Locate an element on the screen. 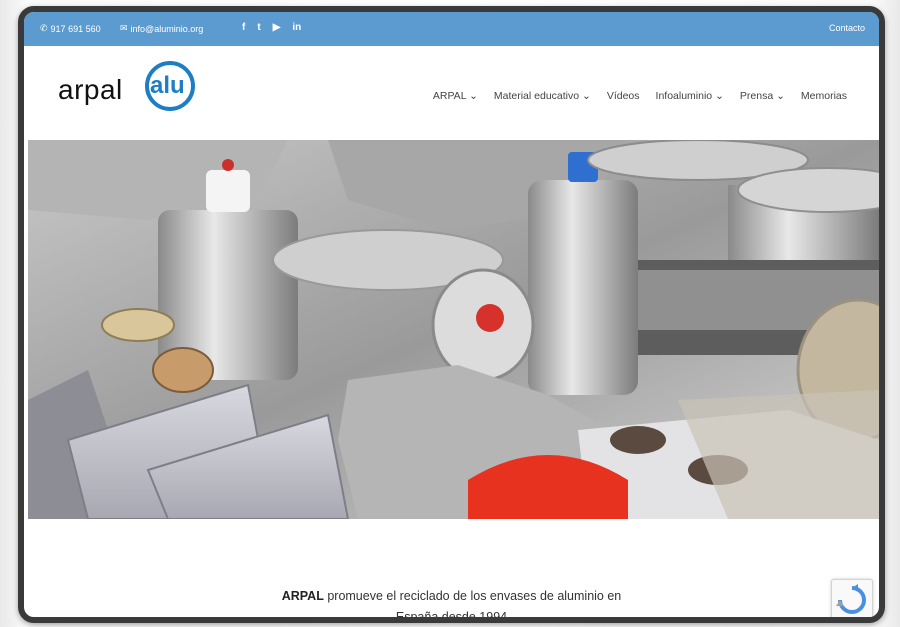  logo-text: arpal is located at coordinates (90, 89).